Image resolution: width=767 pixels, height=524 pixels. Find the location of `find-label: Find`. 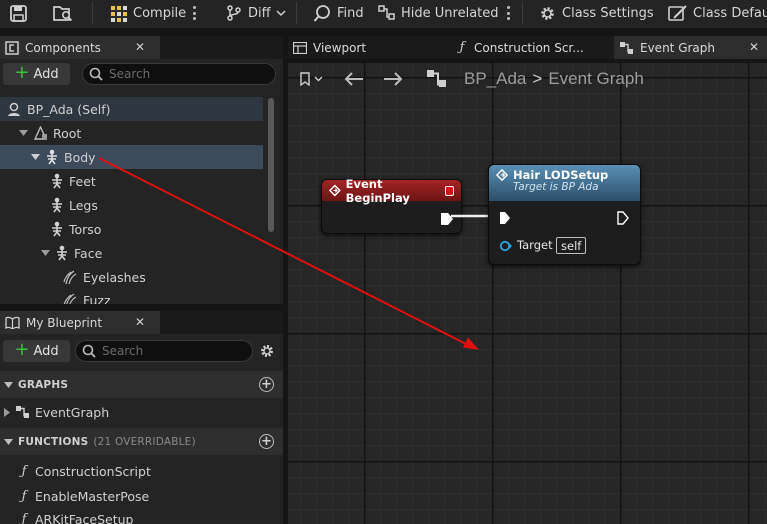

find-label: Find is located at coordinates (350, 13).